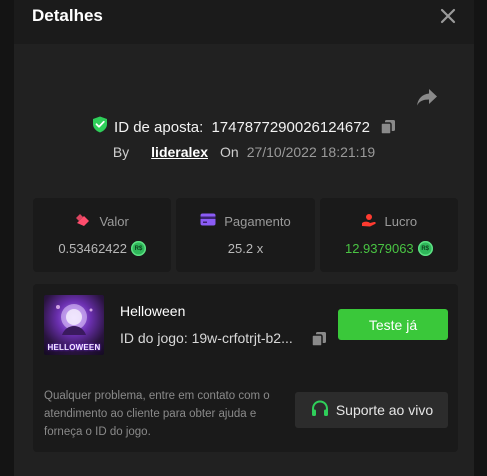 This screenshot has height=476, width=487. Describe the element at coordinates (290, 127) in the screenshot. I see `bet-id-value: 174787729002612467​2` at that location.